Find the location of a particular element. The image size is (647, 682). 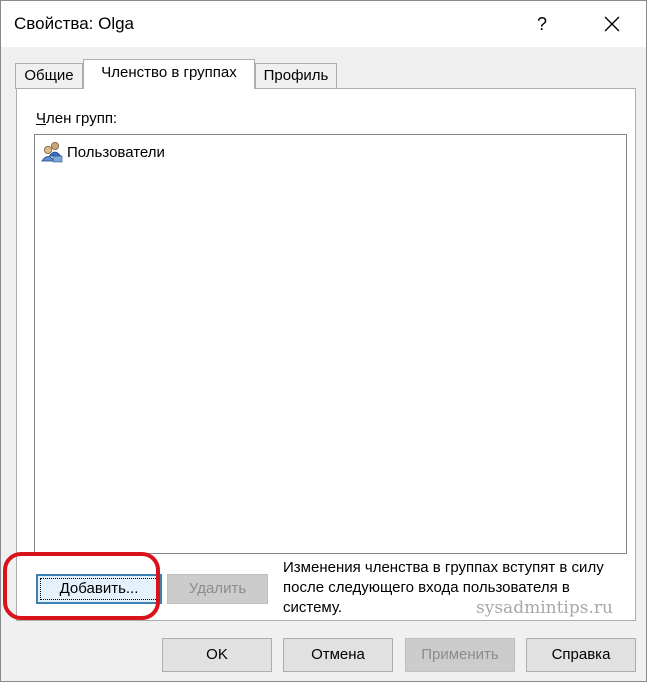

cancel-button: Отмена is located at coordinates (338, 655).